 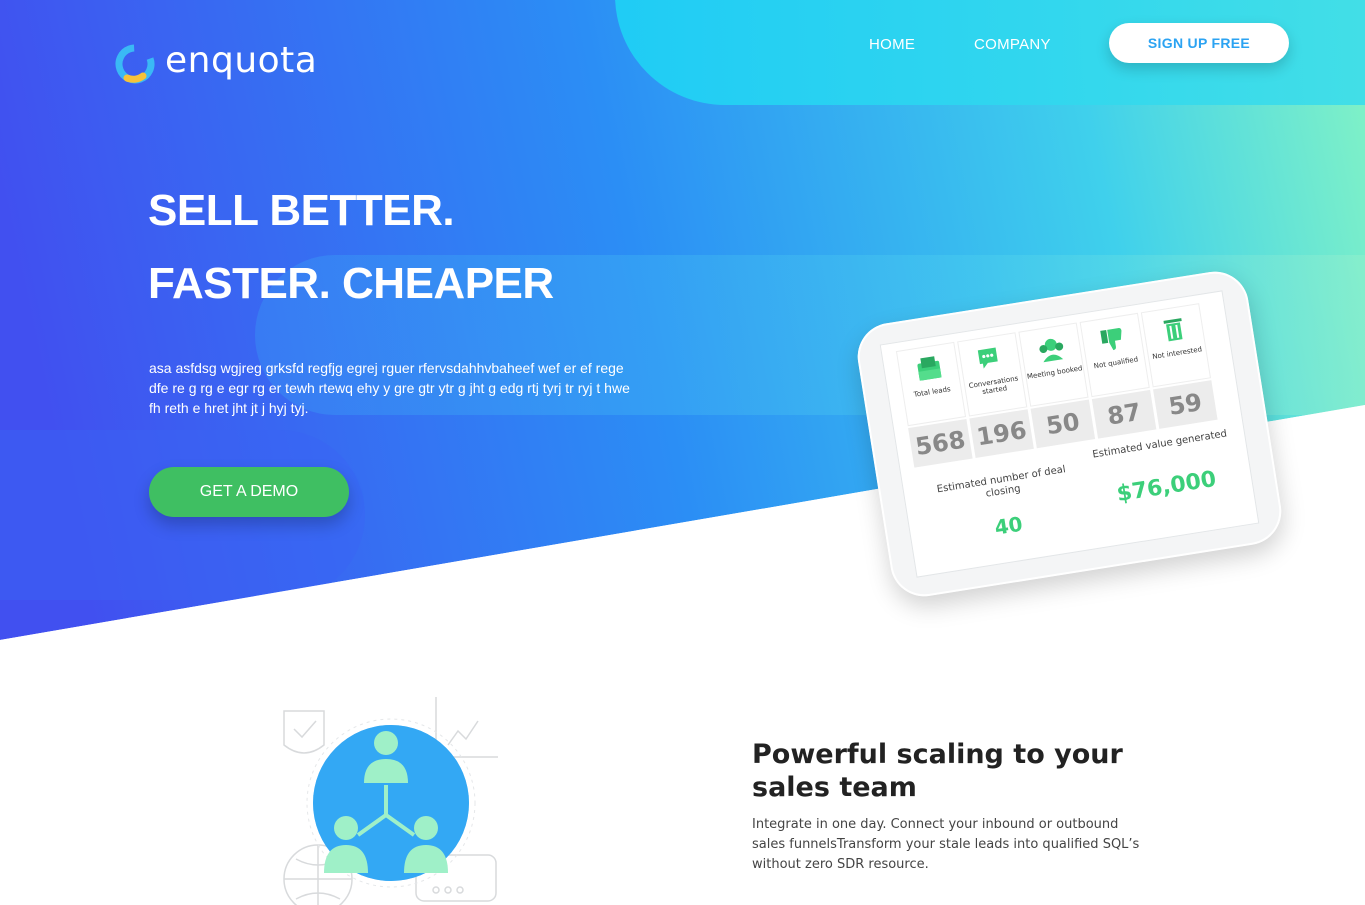 I want to click on get-demo-button: GET A DEMO, so click(x=249, y=492).